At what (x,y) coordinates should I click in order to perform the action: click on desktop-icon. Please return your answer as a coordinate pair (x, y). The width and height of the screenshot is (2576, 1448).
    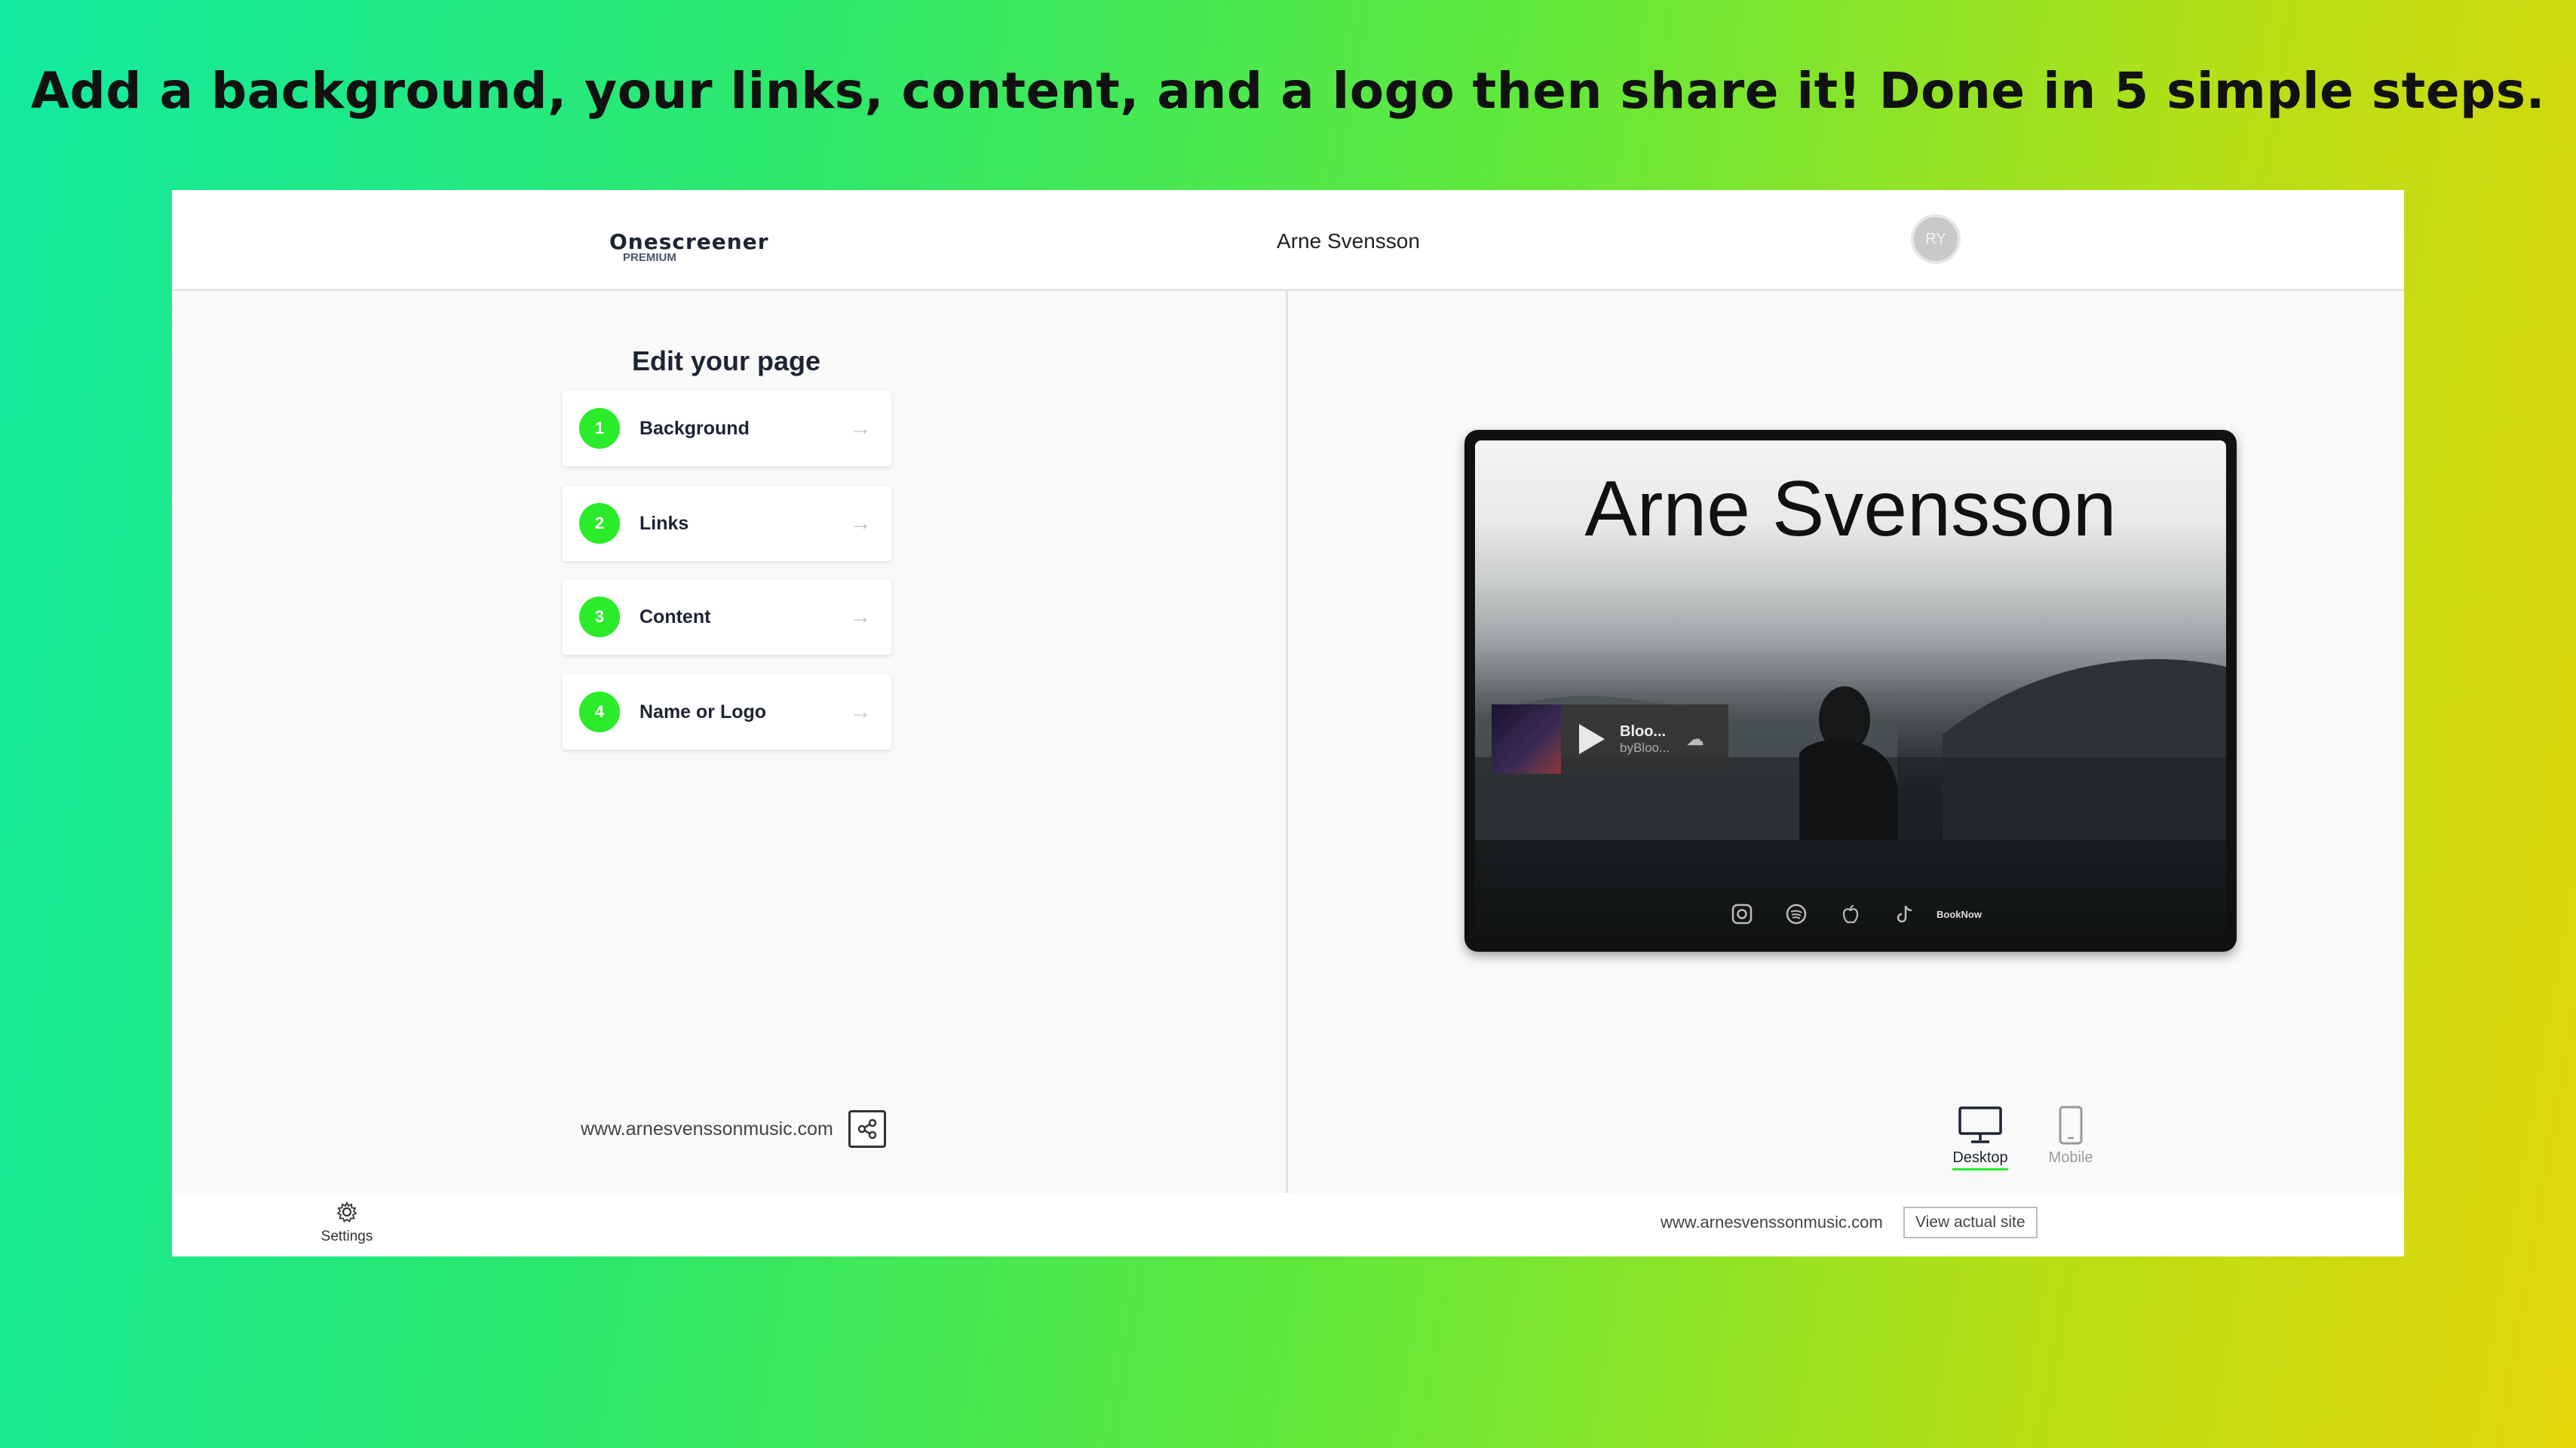
    Looking at the image, I should click on (1980, 1124).